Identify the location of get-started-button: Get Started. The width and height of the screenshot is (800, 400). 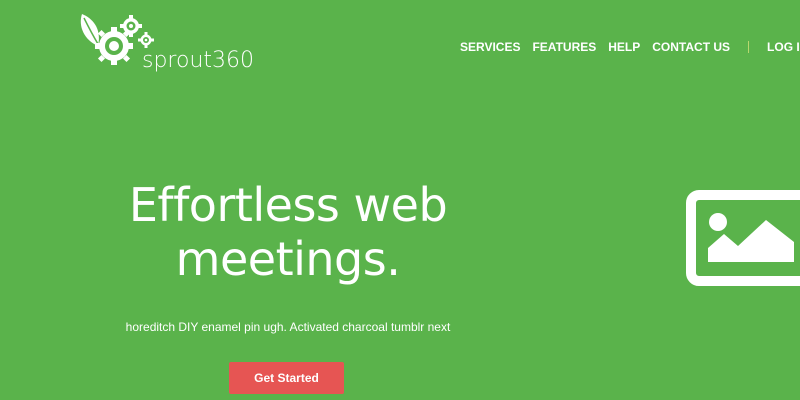
(286, 378).